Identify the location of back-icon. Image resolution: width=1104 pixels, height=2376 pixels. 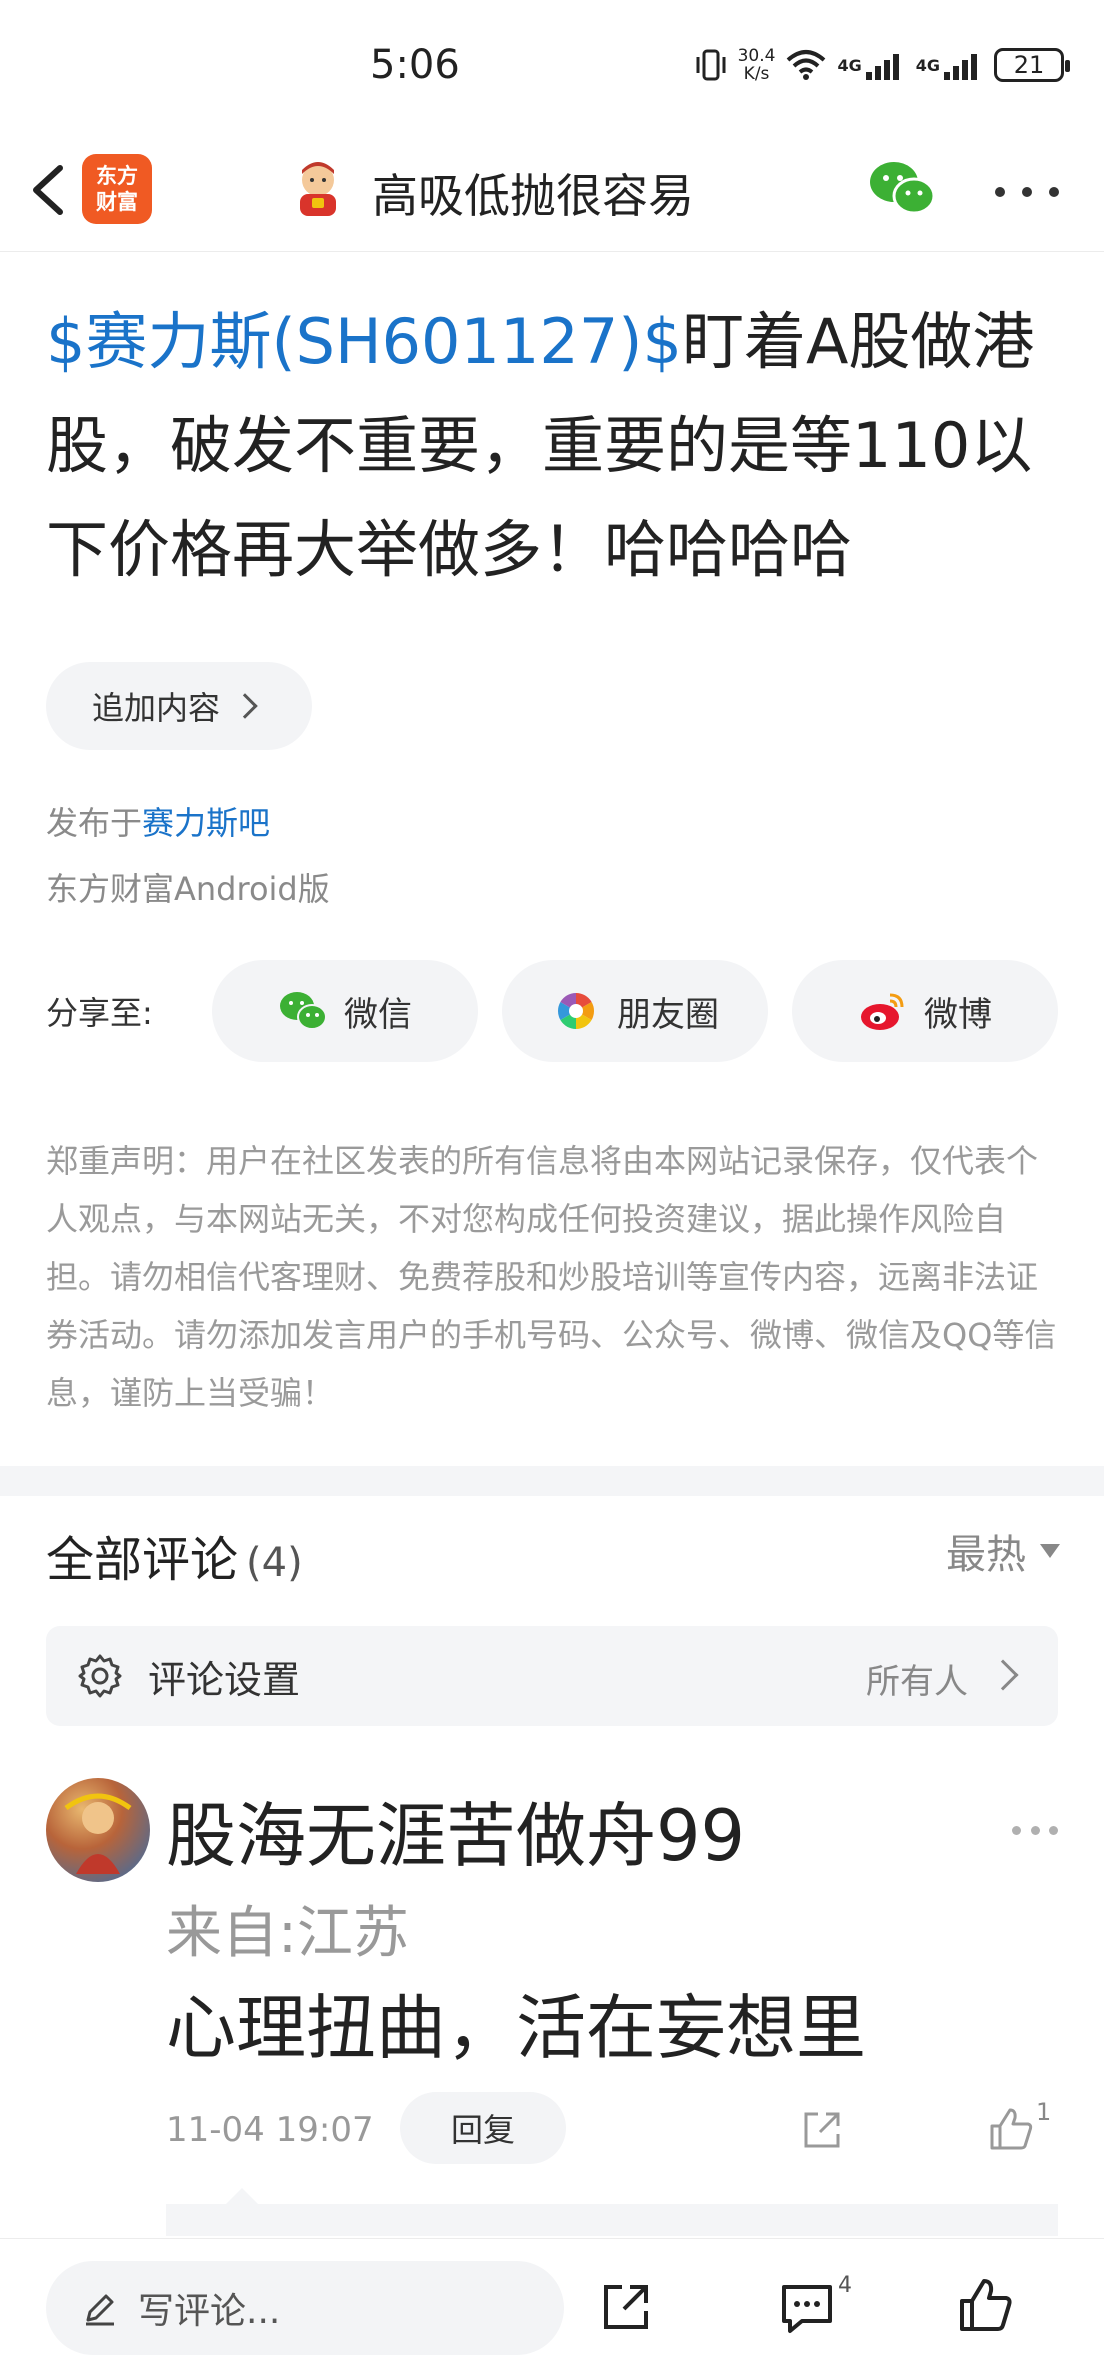
(50, 190).